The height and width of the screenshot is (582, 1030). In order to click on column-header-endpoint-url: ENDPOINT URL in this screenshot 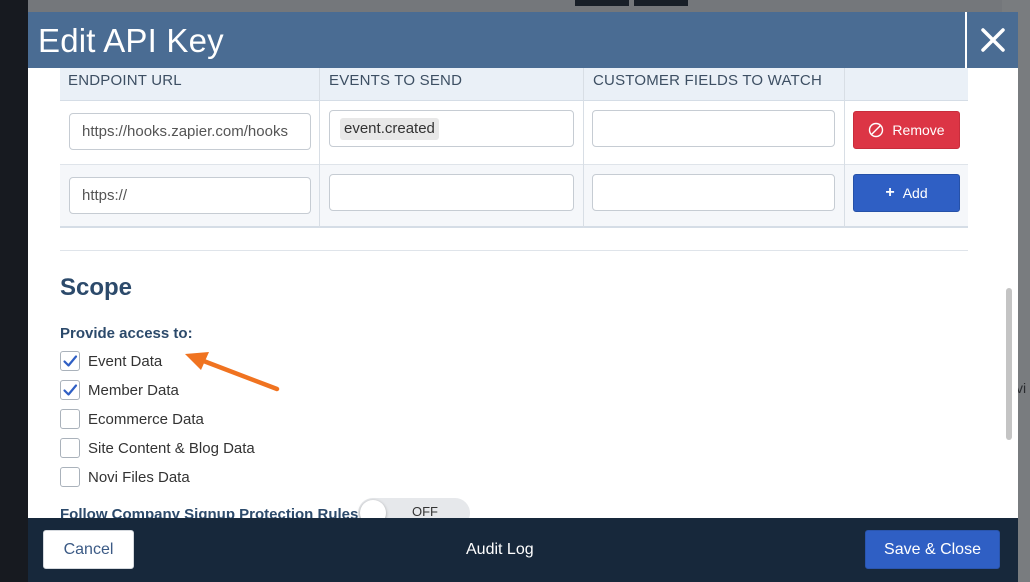, I will do `click(125, 80)`.